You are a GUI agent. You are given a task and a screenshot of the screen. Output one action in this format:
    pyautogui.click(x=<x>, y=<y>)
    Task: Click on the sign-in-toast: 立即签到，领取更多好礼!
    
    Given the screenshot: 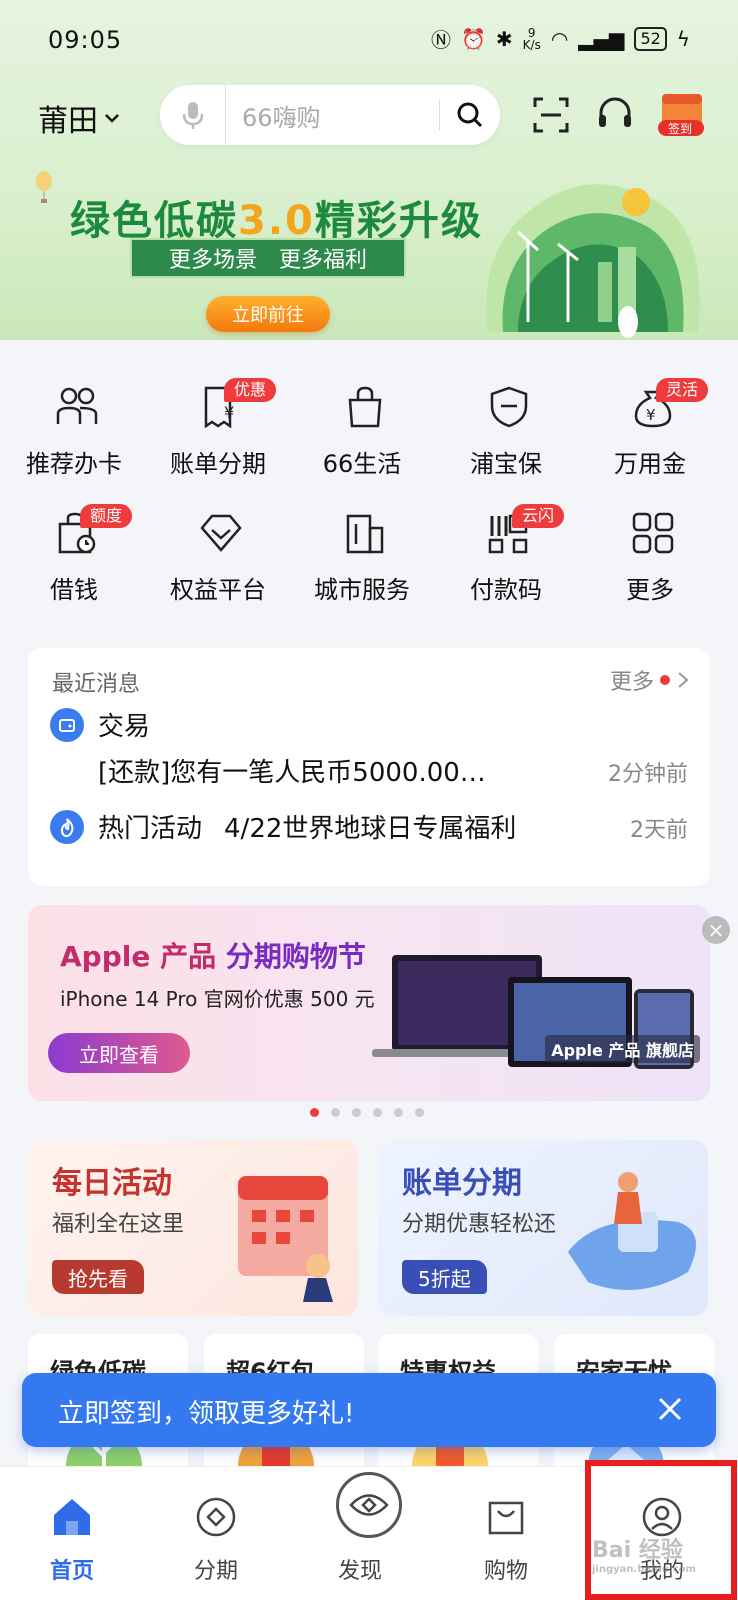 What is the action you would take?
    pyautogui.click(x=369, y=1410)
    